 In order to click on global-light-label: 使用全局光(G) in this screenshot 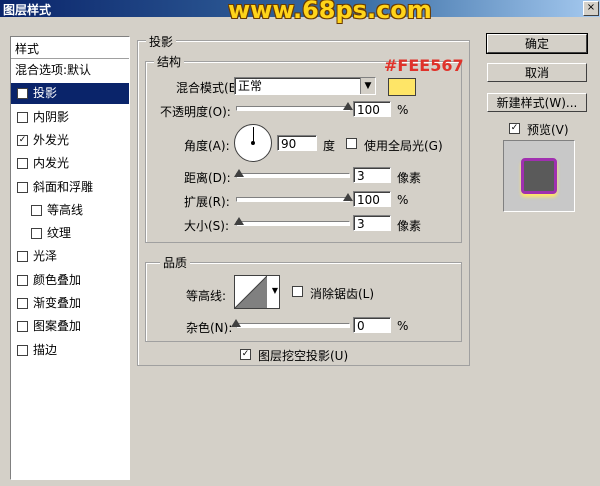, I will do `click(403, 146)`.